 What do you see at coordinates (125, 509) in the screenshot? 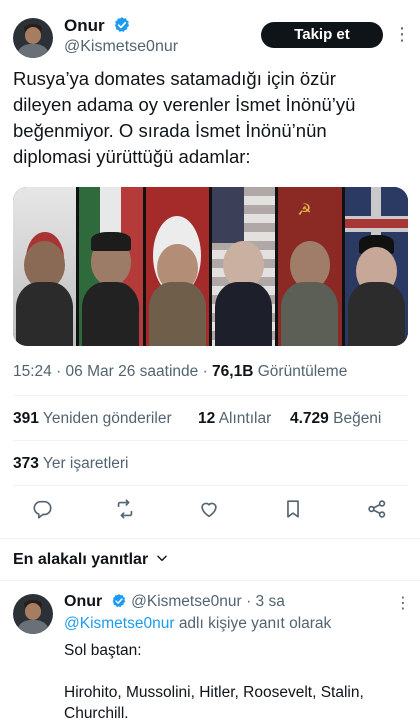
I see `retweet-icon` at bounding box center [125, 509].